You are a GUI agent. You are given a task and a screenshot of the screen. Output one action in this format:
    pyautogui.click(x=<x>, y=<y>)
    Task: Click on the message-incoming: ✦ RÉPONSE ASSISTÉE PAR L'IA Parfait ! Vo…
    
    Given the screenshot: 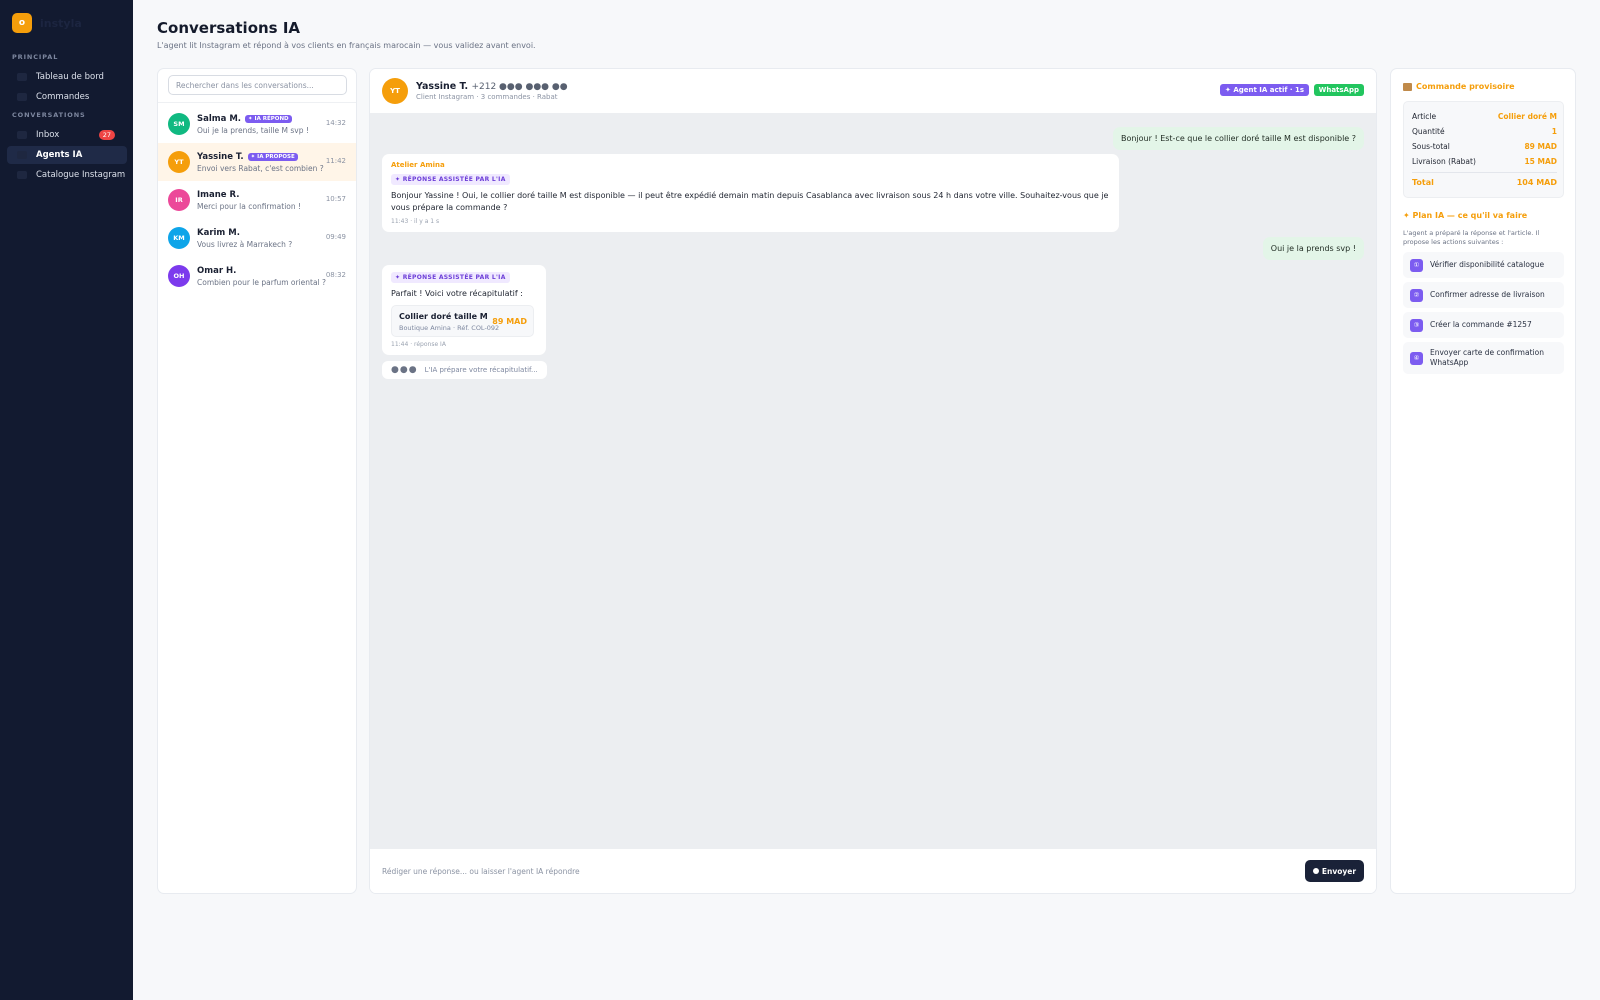 What is the action you would take?
    pyautogui.click(x=464, y=310)
    